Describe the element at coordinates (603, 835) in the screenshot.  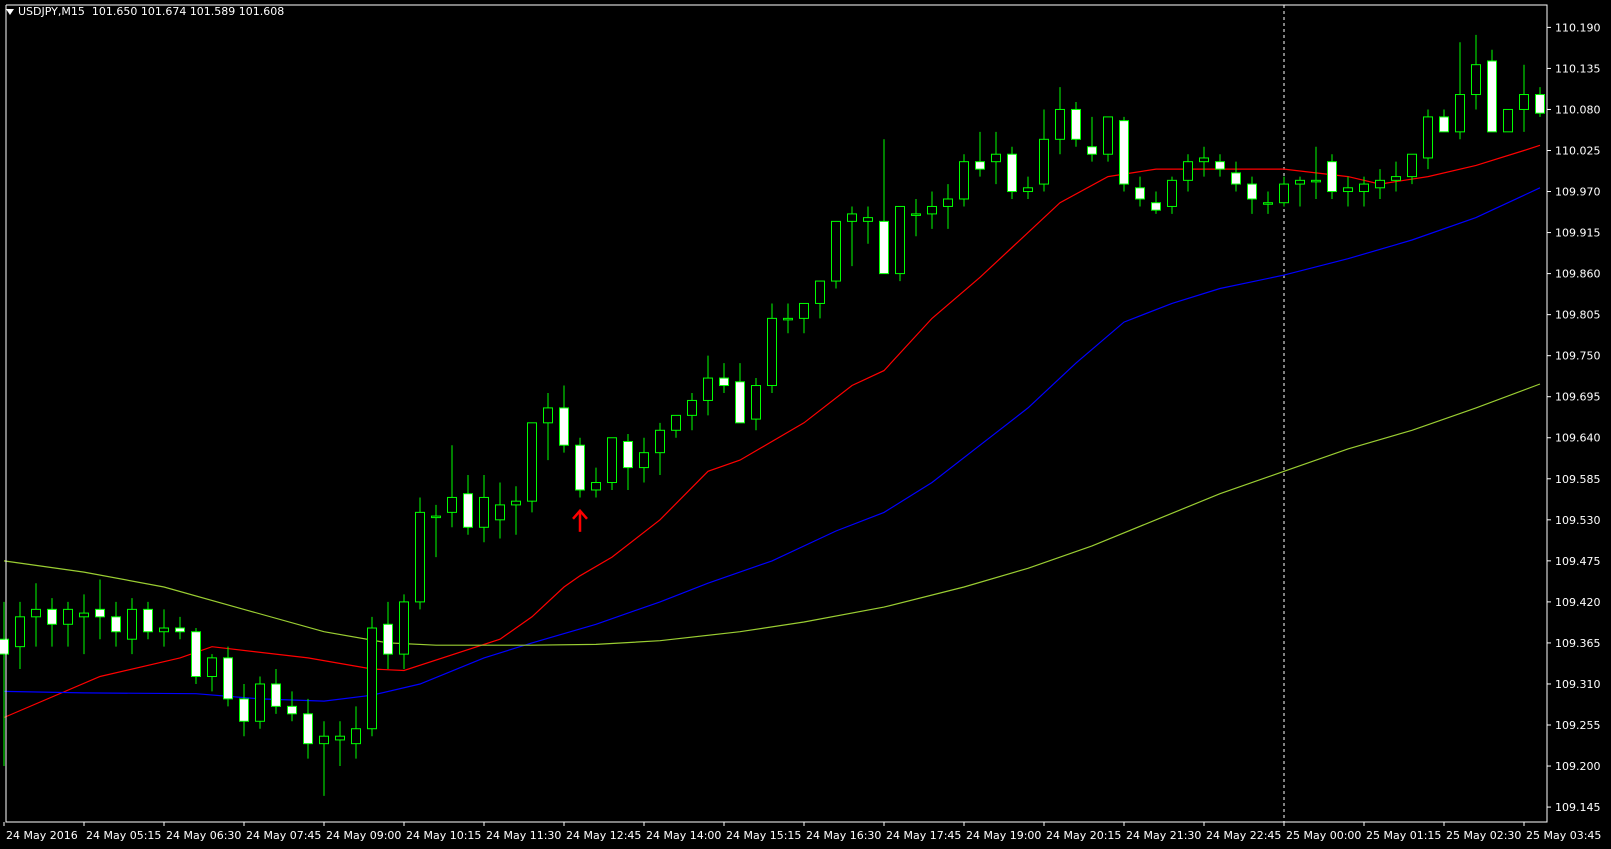
I see `x-tick-label: 24 May 12:45` at that location.